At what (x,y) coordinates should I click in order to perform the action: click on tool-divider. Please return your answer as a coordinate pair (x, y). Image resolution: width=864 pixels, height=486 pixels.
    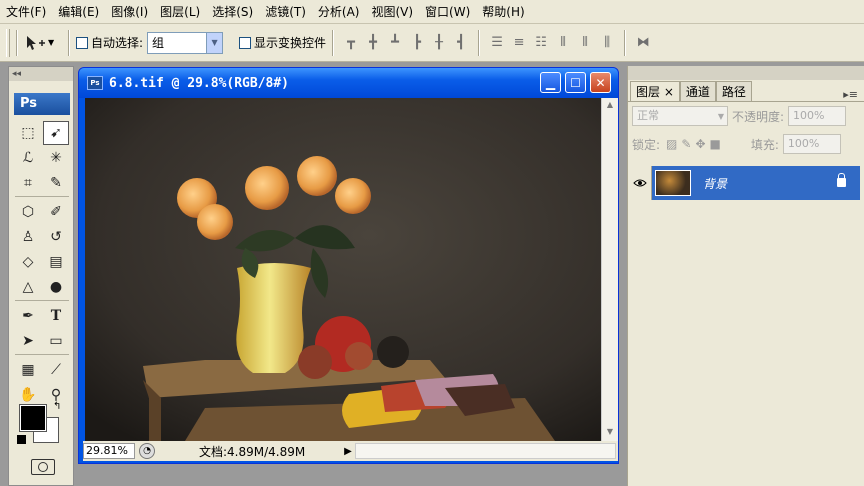
    Looking at the image, I should click on (42, 197).